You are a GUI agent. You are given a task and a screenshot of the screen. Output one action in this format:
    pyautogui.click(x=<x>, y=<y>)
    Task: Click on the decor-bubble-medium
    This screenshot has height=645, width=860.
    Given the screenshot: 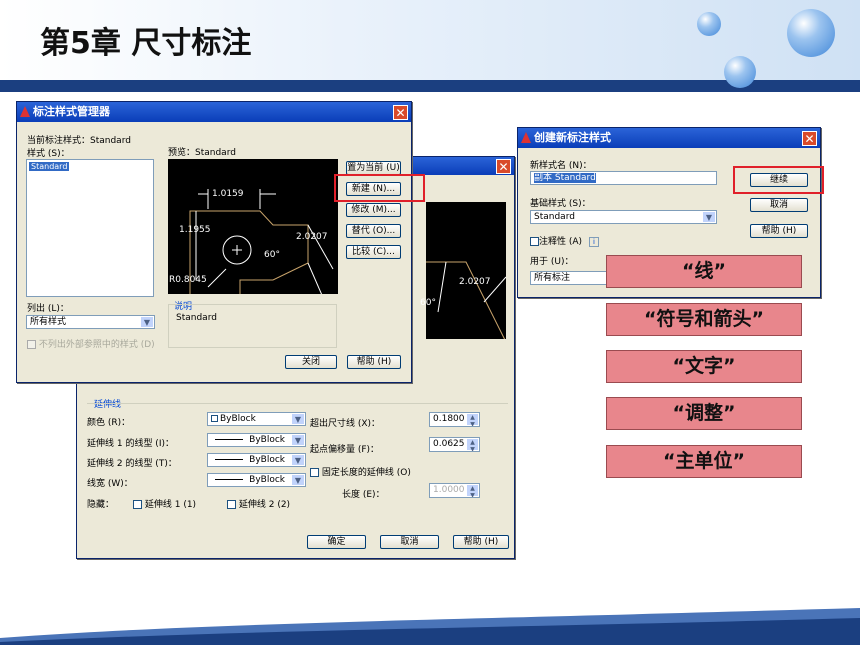 What is the action you would take?
    pyautogui.click(x=740, y=72)
    